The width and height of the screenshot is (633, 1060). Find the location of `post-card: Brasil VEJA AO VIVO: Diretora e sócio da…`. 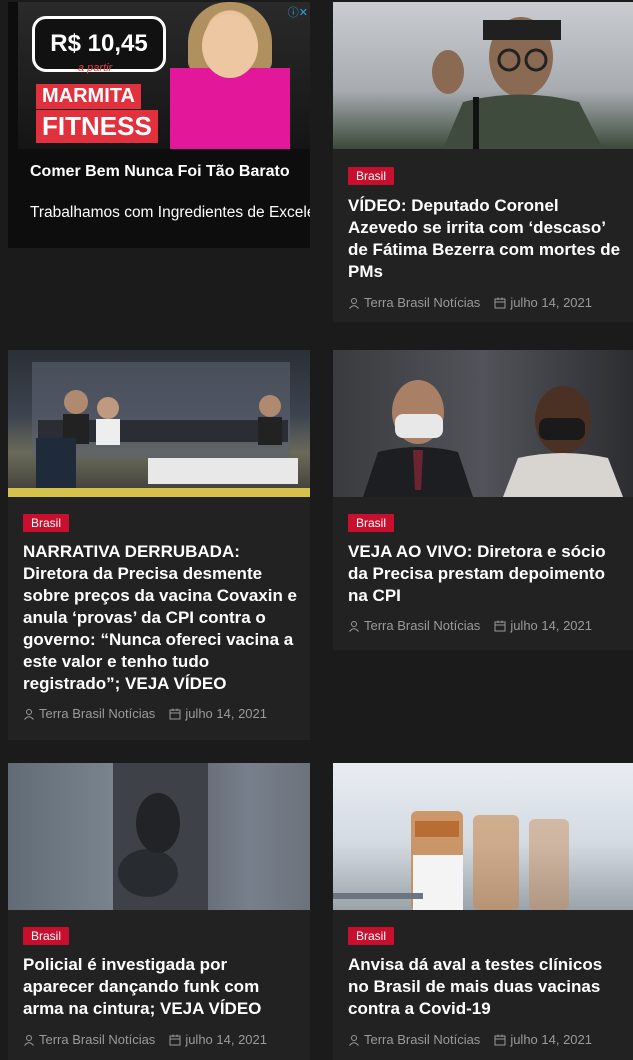

post-card: Brasil VEJA AO VIVO: Diretora e sócio da… is located at coordinates (483, 500).